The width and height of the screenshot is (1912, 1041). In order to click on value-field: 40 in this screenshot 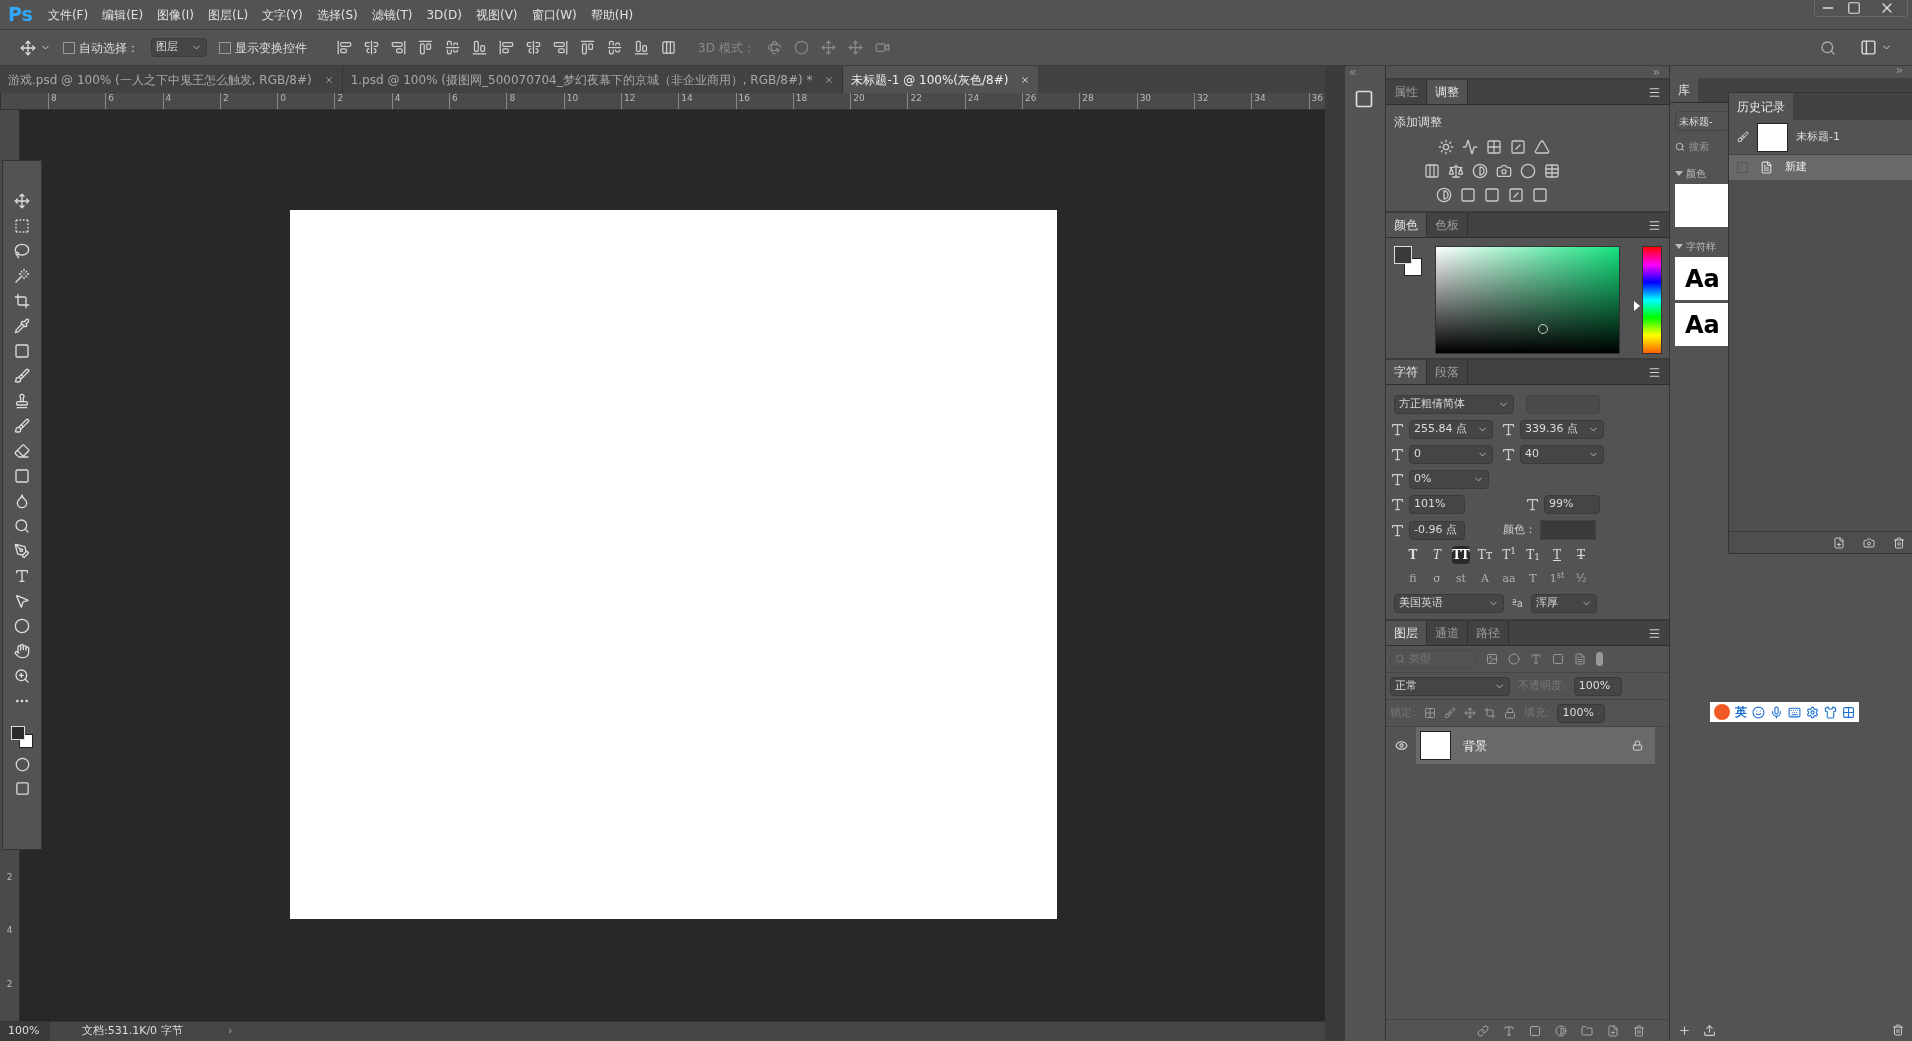, I will do `click(1562, 454)`.